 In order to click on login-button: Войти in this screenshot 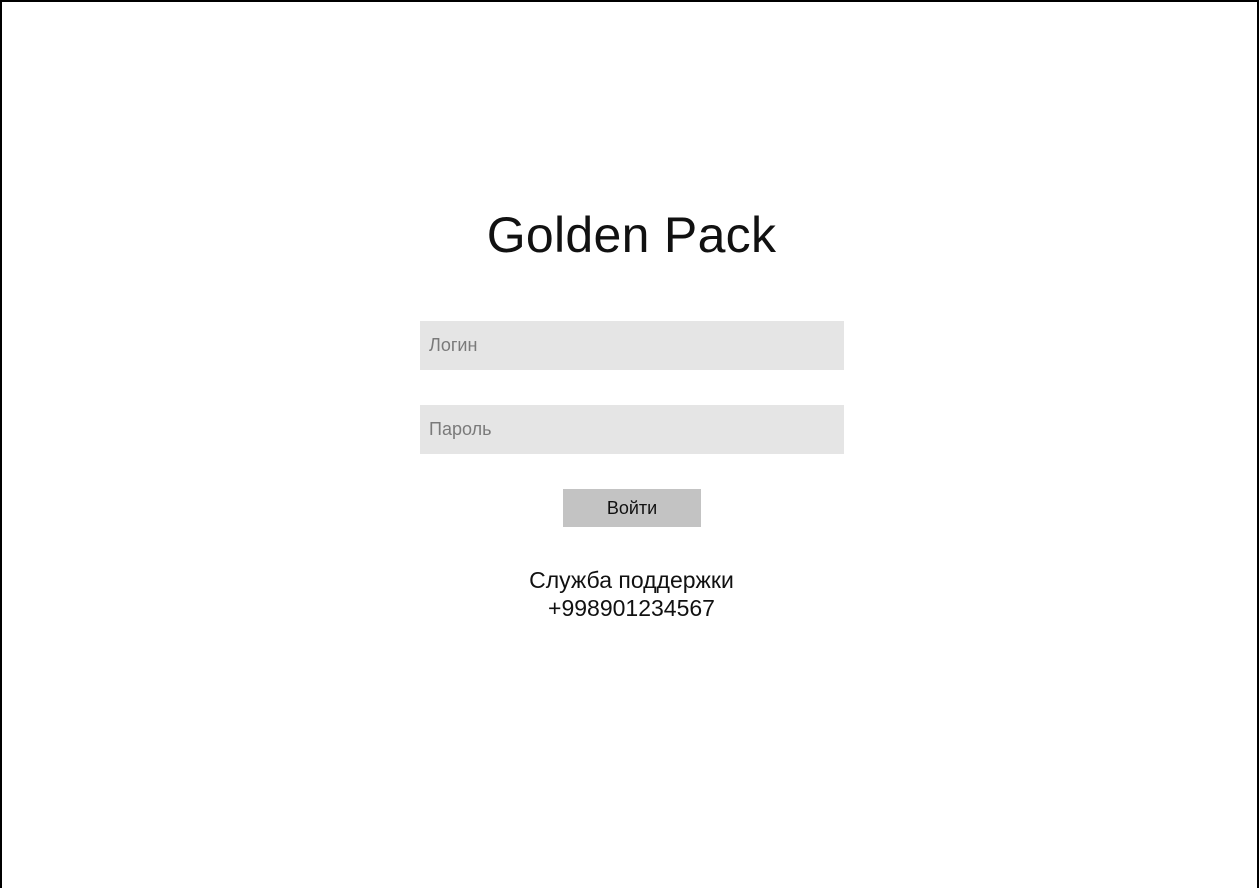, I will do `click(632, 508)`.